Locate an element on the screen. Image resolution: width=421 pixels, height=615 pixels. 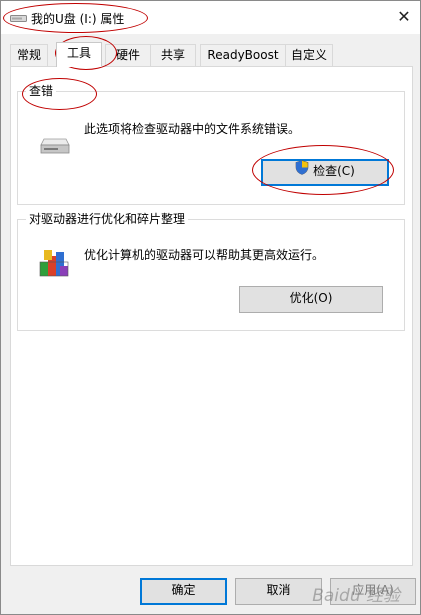
check-button: 检查(C) is located at coordinates (325, 172).